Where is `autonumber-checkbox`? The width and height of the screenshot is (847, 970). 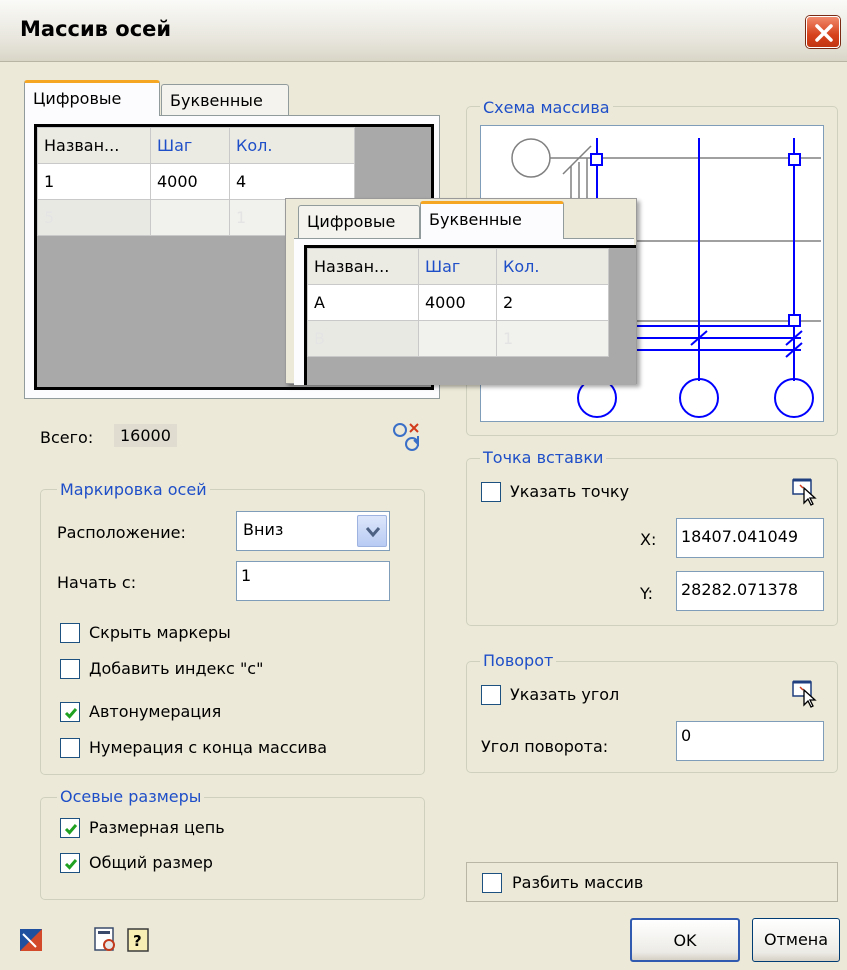
autonumber-checkbox is located at coordinates (70, 712).